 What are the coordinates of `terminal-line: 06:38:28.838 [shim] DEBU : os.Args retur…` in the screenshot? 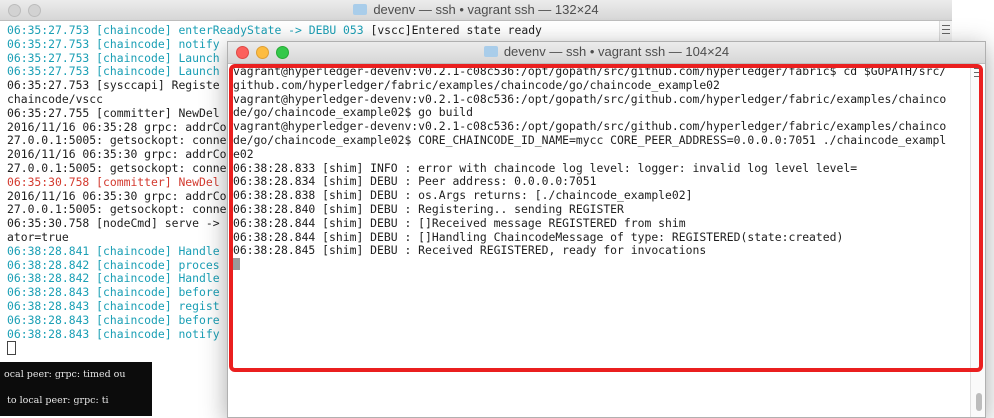 It's located at (463, 195).